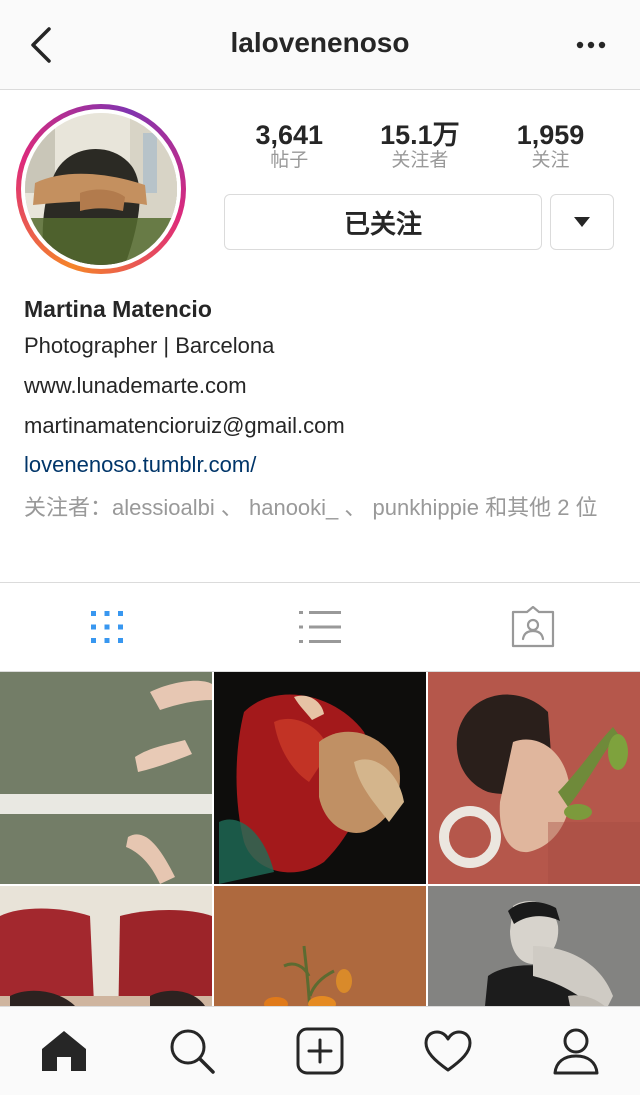 This screenshot has width=640, height=1095. I want to click on heart-icon, so click(448, 1051).